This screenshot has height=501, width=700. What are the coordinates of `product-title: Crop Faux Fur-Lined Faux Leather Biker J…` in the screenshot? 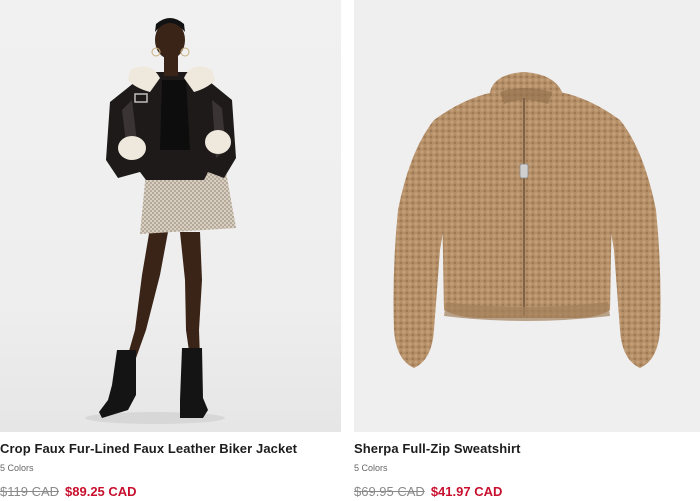 It's located at (148, 448).